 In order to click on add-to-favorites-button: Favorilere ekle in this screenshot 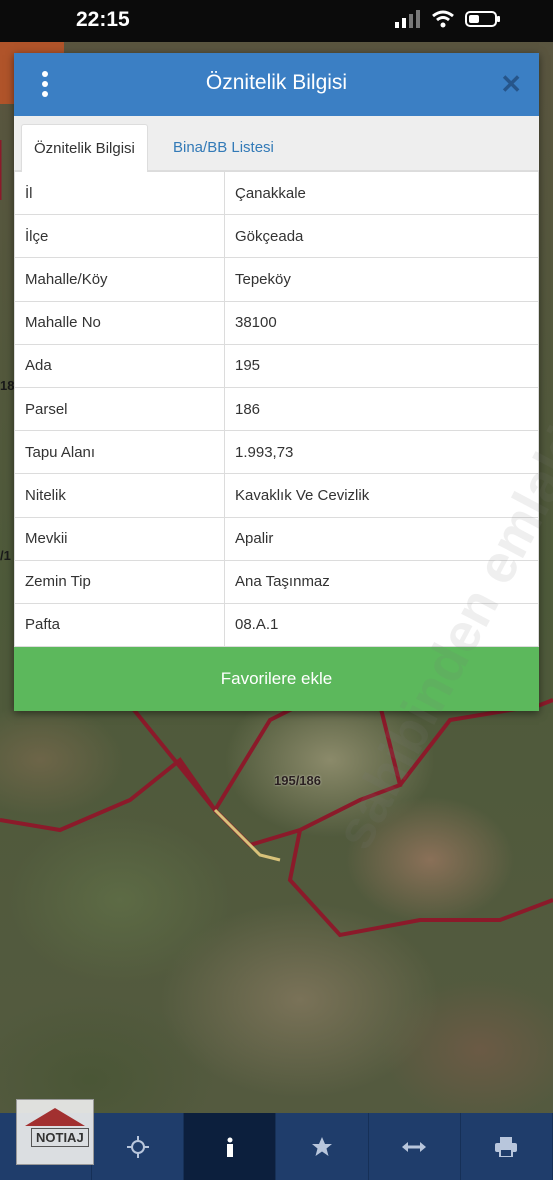, I will do `click(276, 679)`.